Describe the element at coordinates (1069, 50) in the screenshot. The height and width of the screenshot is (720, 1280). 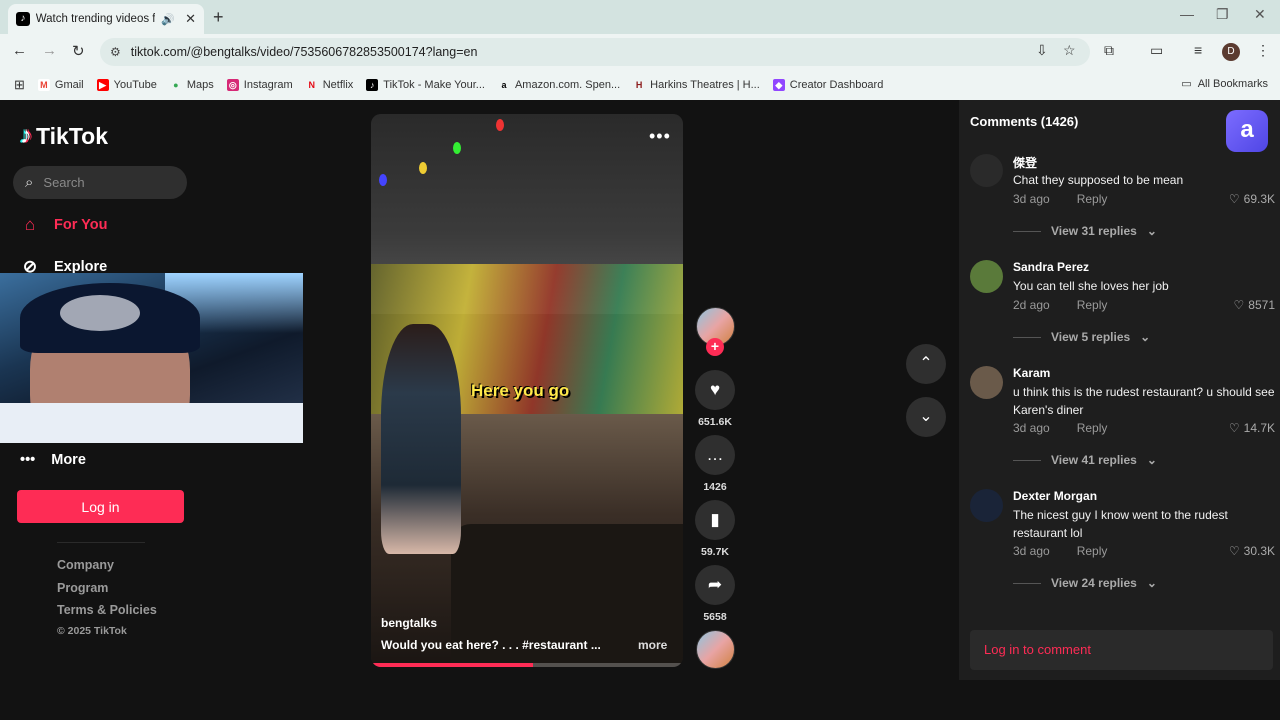
I see `bookmark-star-icon: ☆` at that location.